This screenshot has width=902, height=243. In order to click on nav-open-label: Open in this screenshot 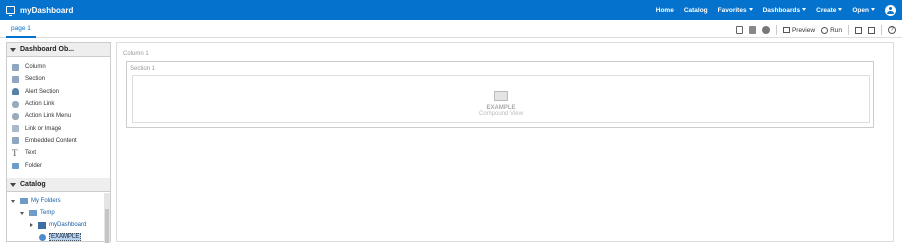, I will do `click(860, 10)`.